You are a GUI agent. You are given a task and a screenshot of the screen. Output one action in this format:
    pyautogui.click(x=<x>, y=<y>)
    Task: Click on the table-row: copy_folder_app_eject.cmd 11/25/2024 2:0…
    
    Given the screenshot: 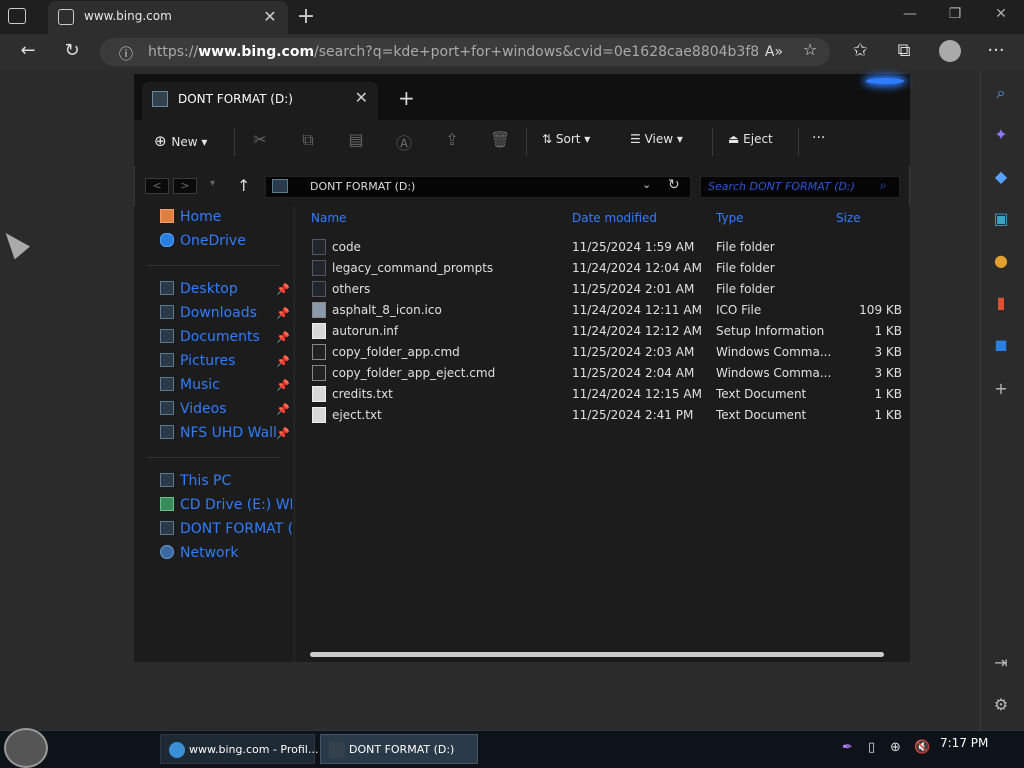 What is the action you would take?
    pyautogui.click(x=604, y=373)
    